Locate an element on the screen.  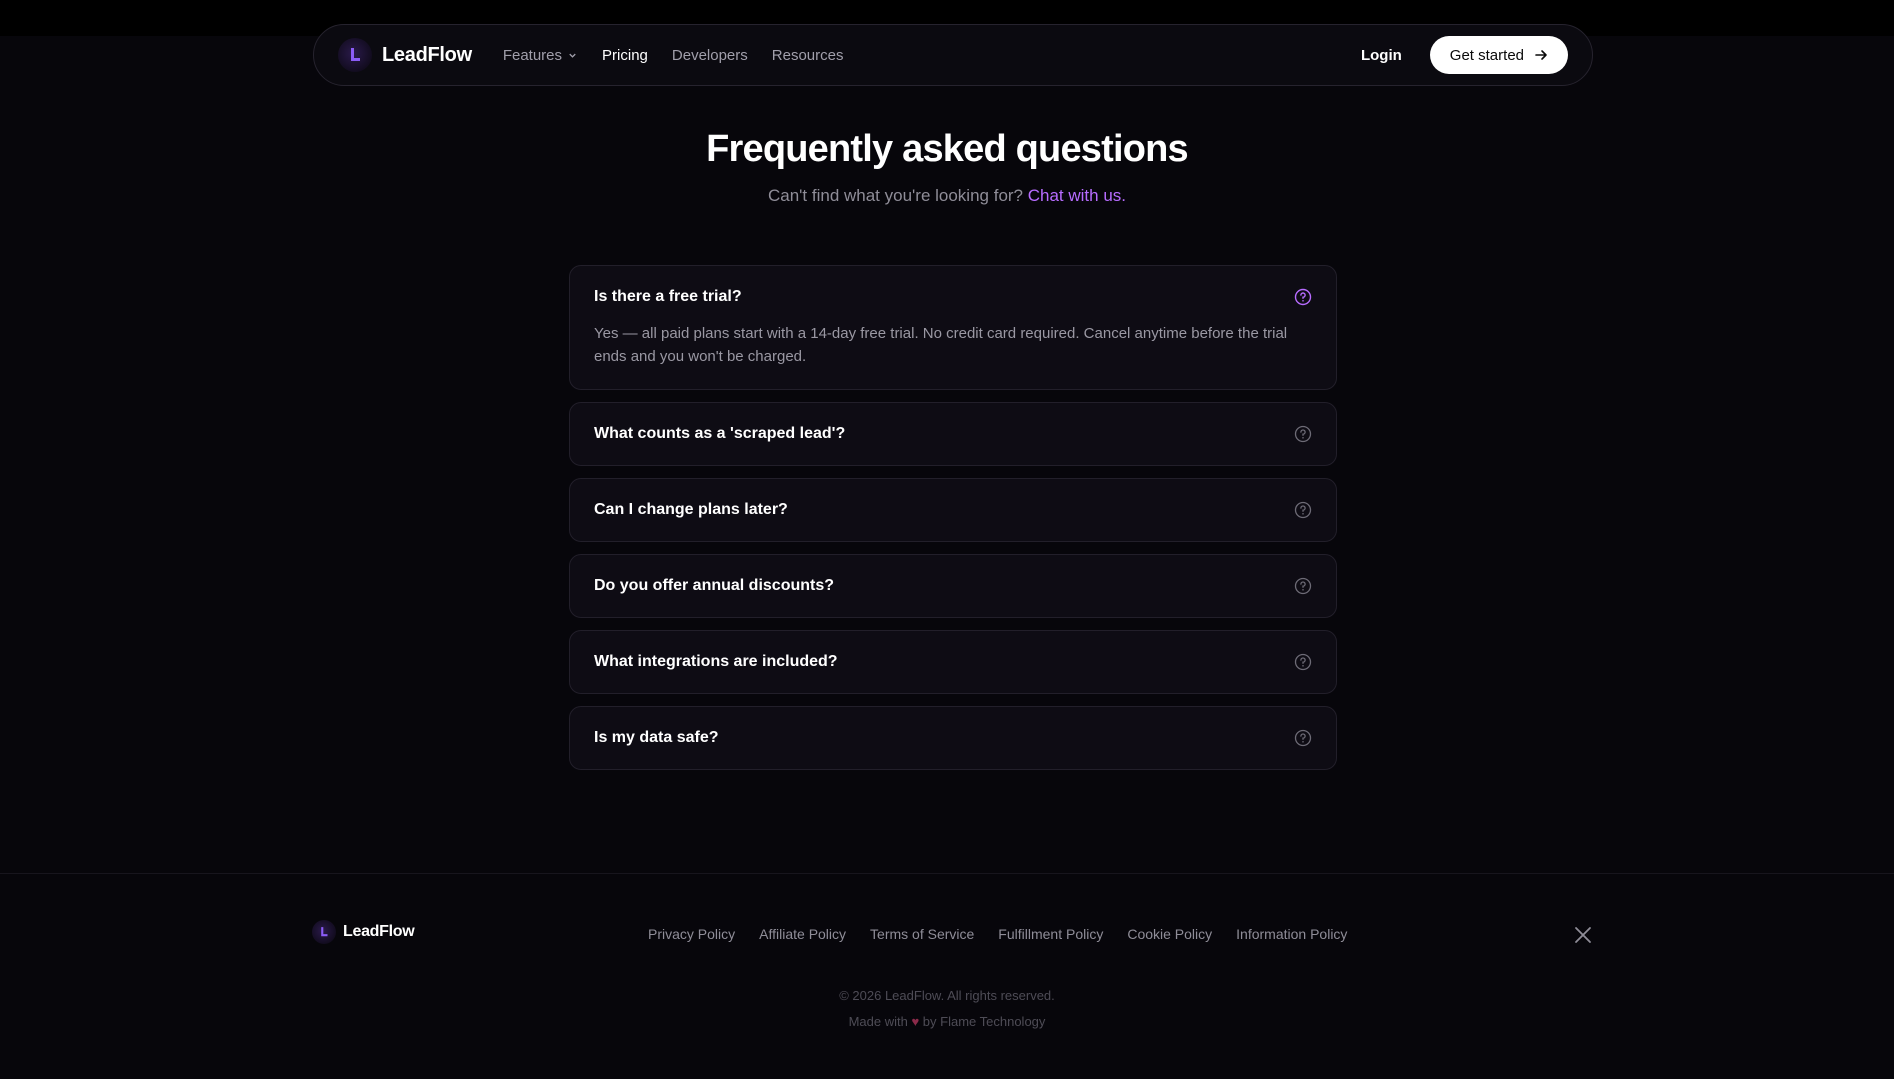
faq-question-row: Is my data safe? is located at coordinates (953, 738).